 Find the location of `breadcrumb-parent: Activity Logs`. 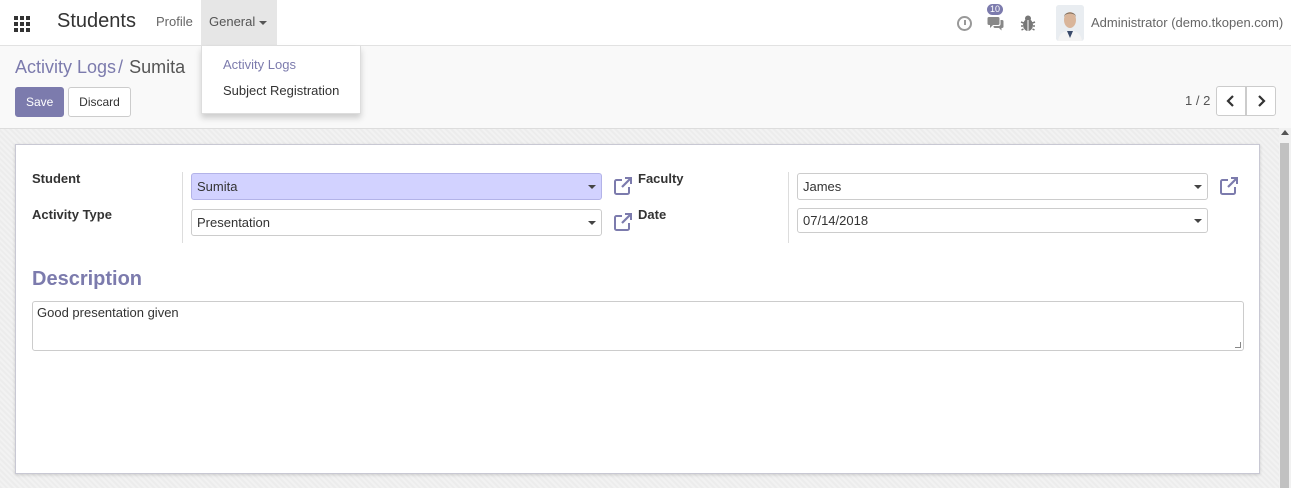

breadcrumb-parent: Activity Logs is located at coordinates (65, 67).